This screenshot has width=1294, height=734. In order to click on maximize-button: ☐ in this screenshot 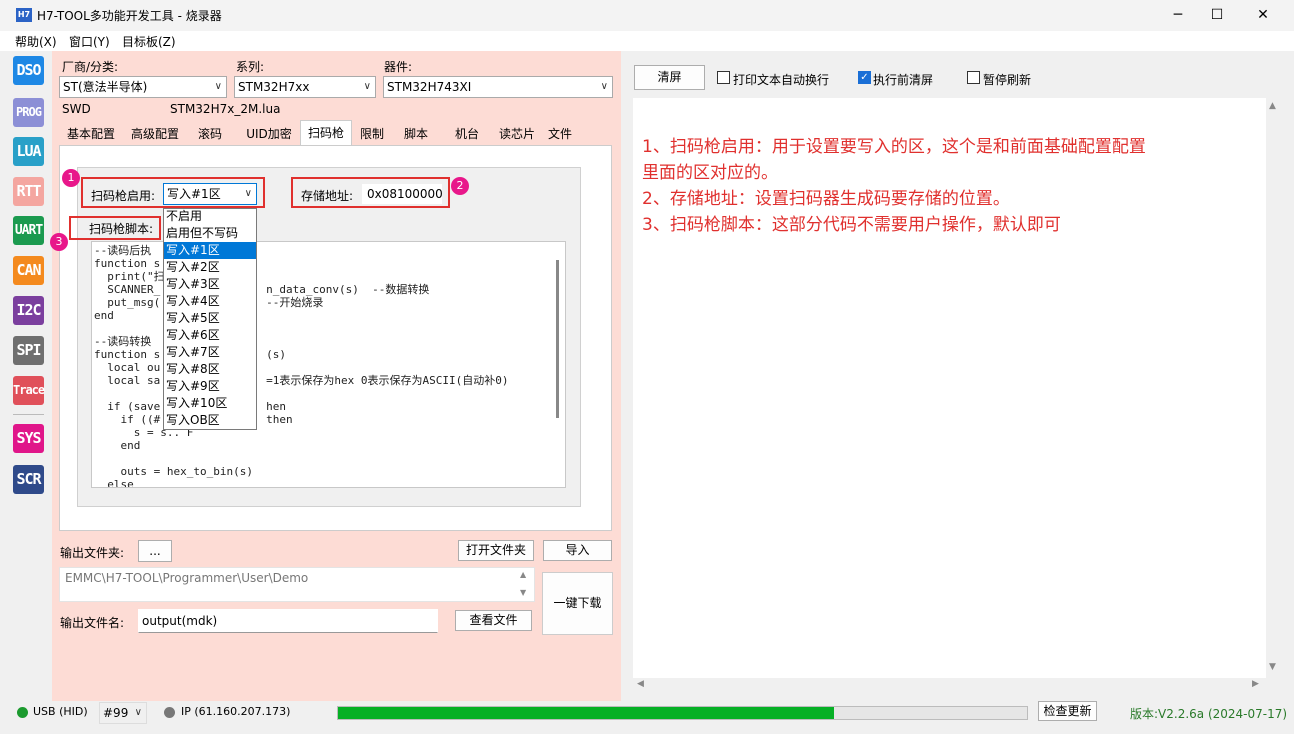, I will do `click(1217, 15)`.